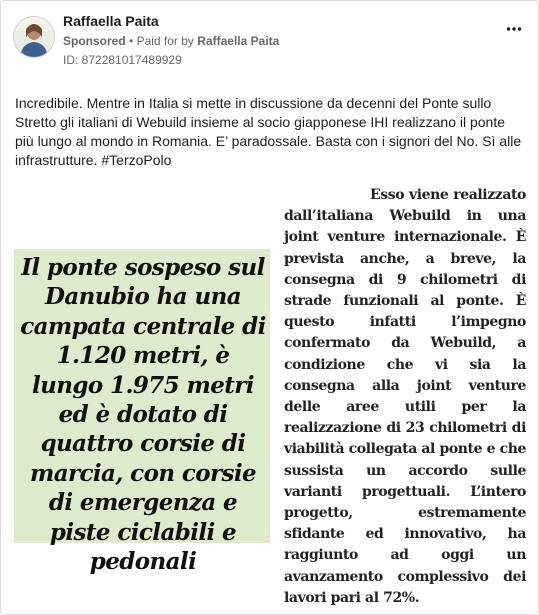 The image size is (539, 615). I want to click on paid-for-name: Raffaella Paita, so click(238, 41).